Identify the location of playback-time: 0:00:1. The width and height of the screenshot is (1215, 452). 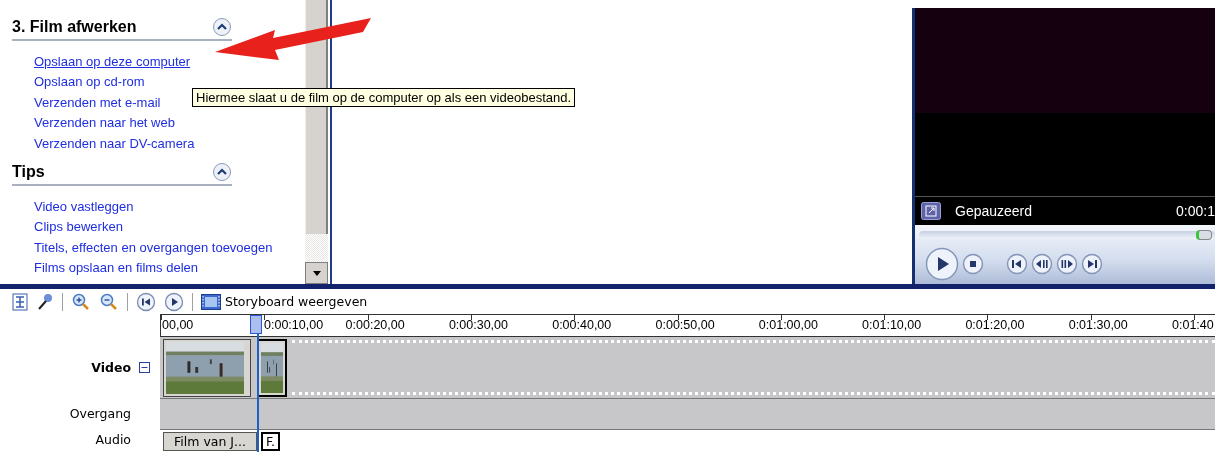
(1195, 211).